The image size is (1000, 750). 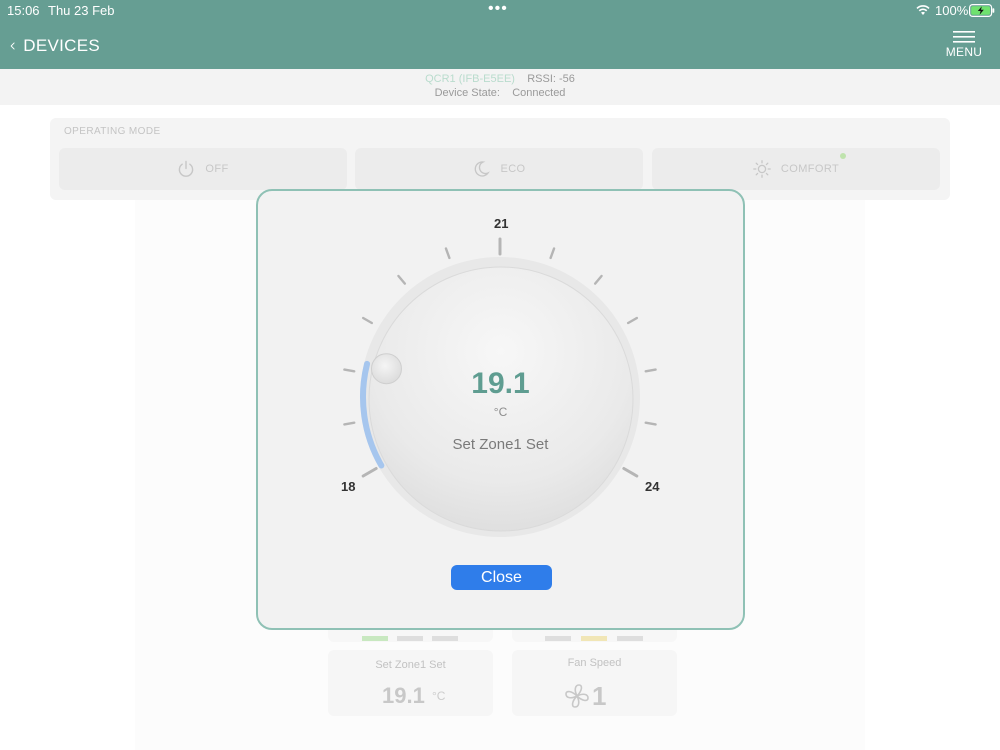 What do you see at coordinates (843, 156) in the screenshot?
I see `active-indicator` at bounding box center [843, 156].